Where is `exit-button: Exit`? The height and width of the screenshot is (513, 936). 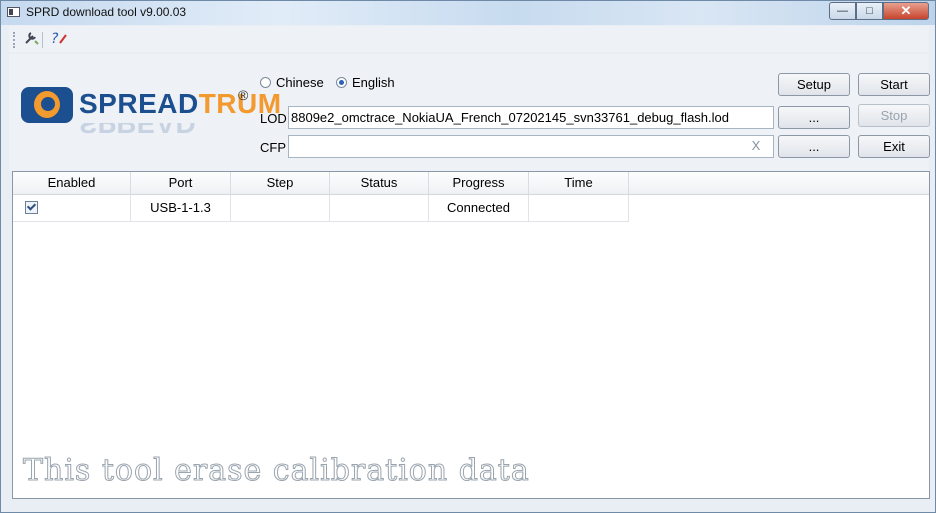 exit-button: Exit is located at coordinates (894, 146).